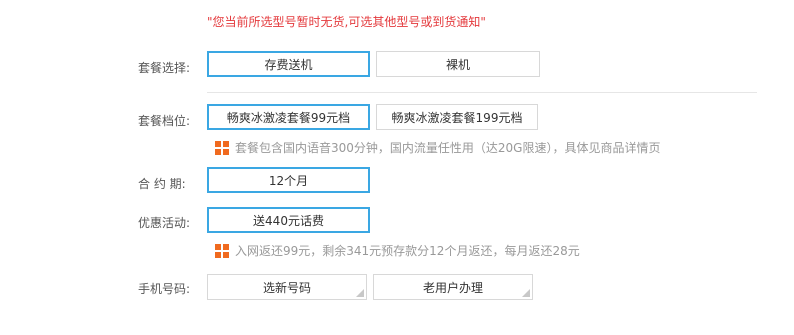 The image size is (794, 335). What do you see at coordinates (164, 68) in the screenshot?
I see `package-label: 套餐选择:` at bounding box center [164, 68].